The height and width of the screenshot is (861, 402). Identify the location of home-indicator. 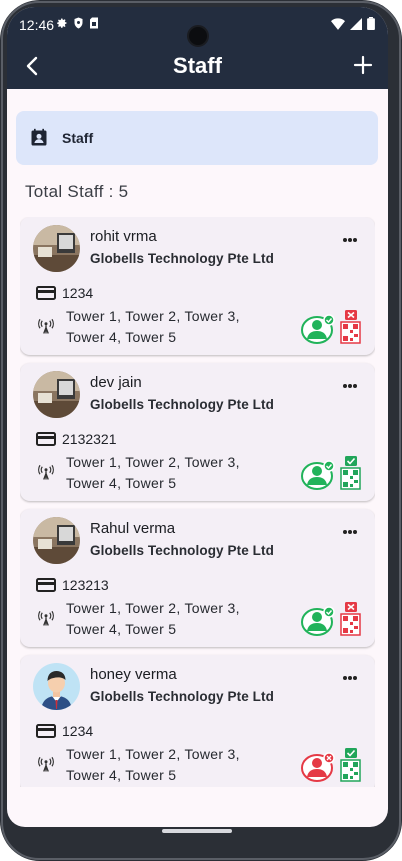
(197, 831).